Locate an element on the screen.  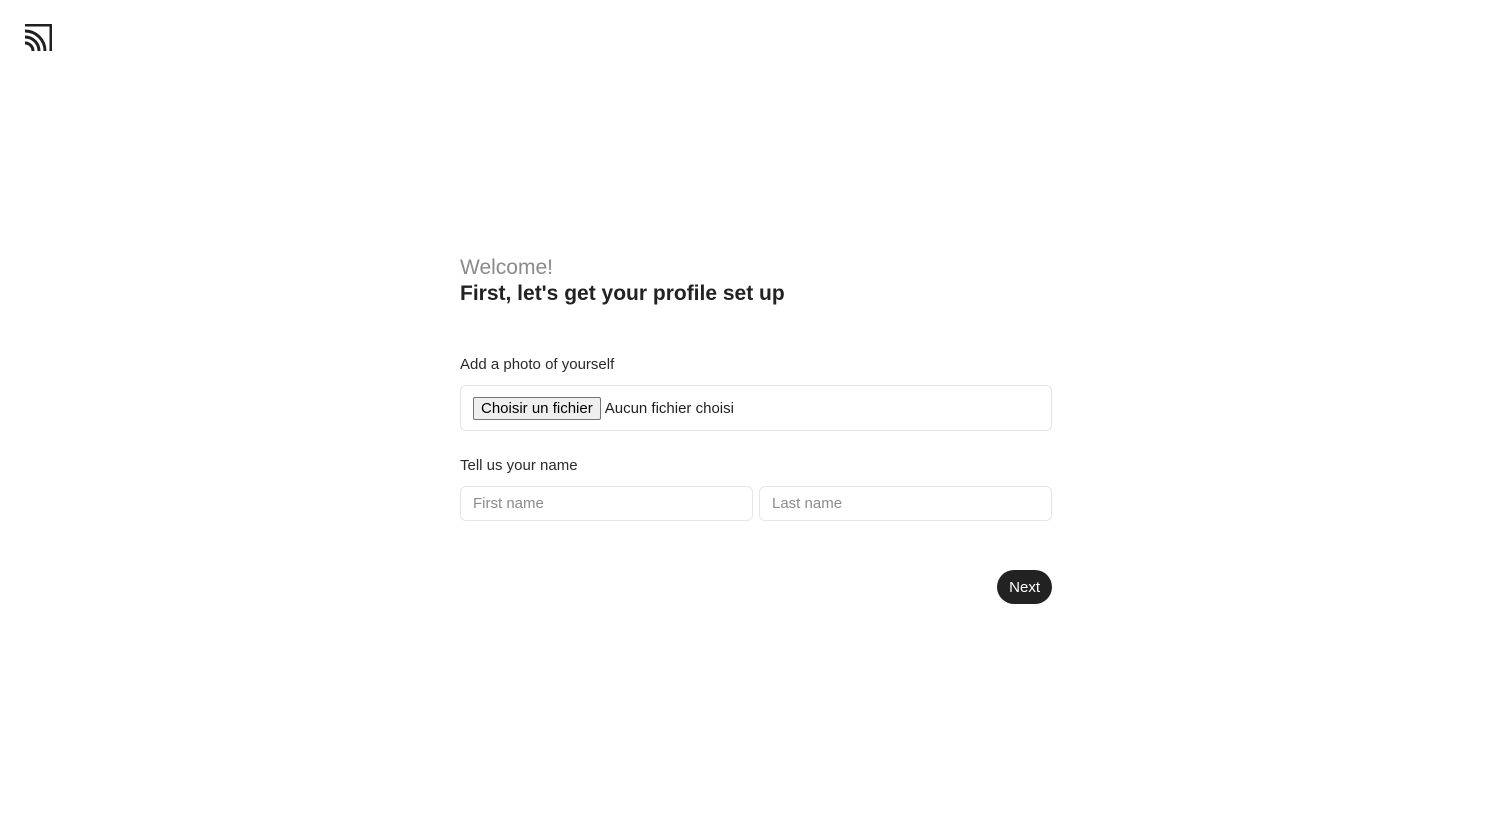
photo-label: Add a photo of yourself is located at coordinates (537, 364).